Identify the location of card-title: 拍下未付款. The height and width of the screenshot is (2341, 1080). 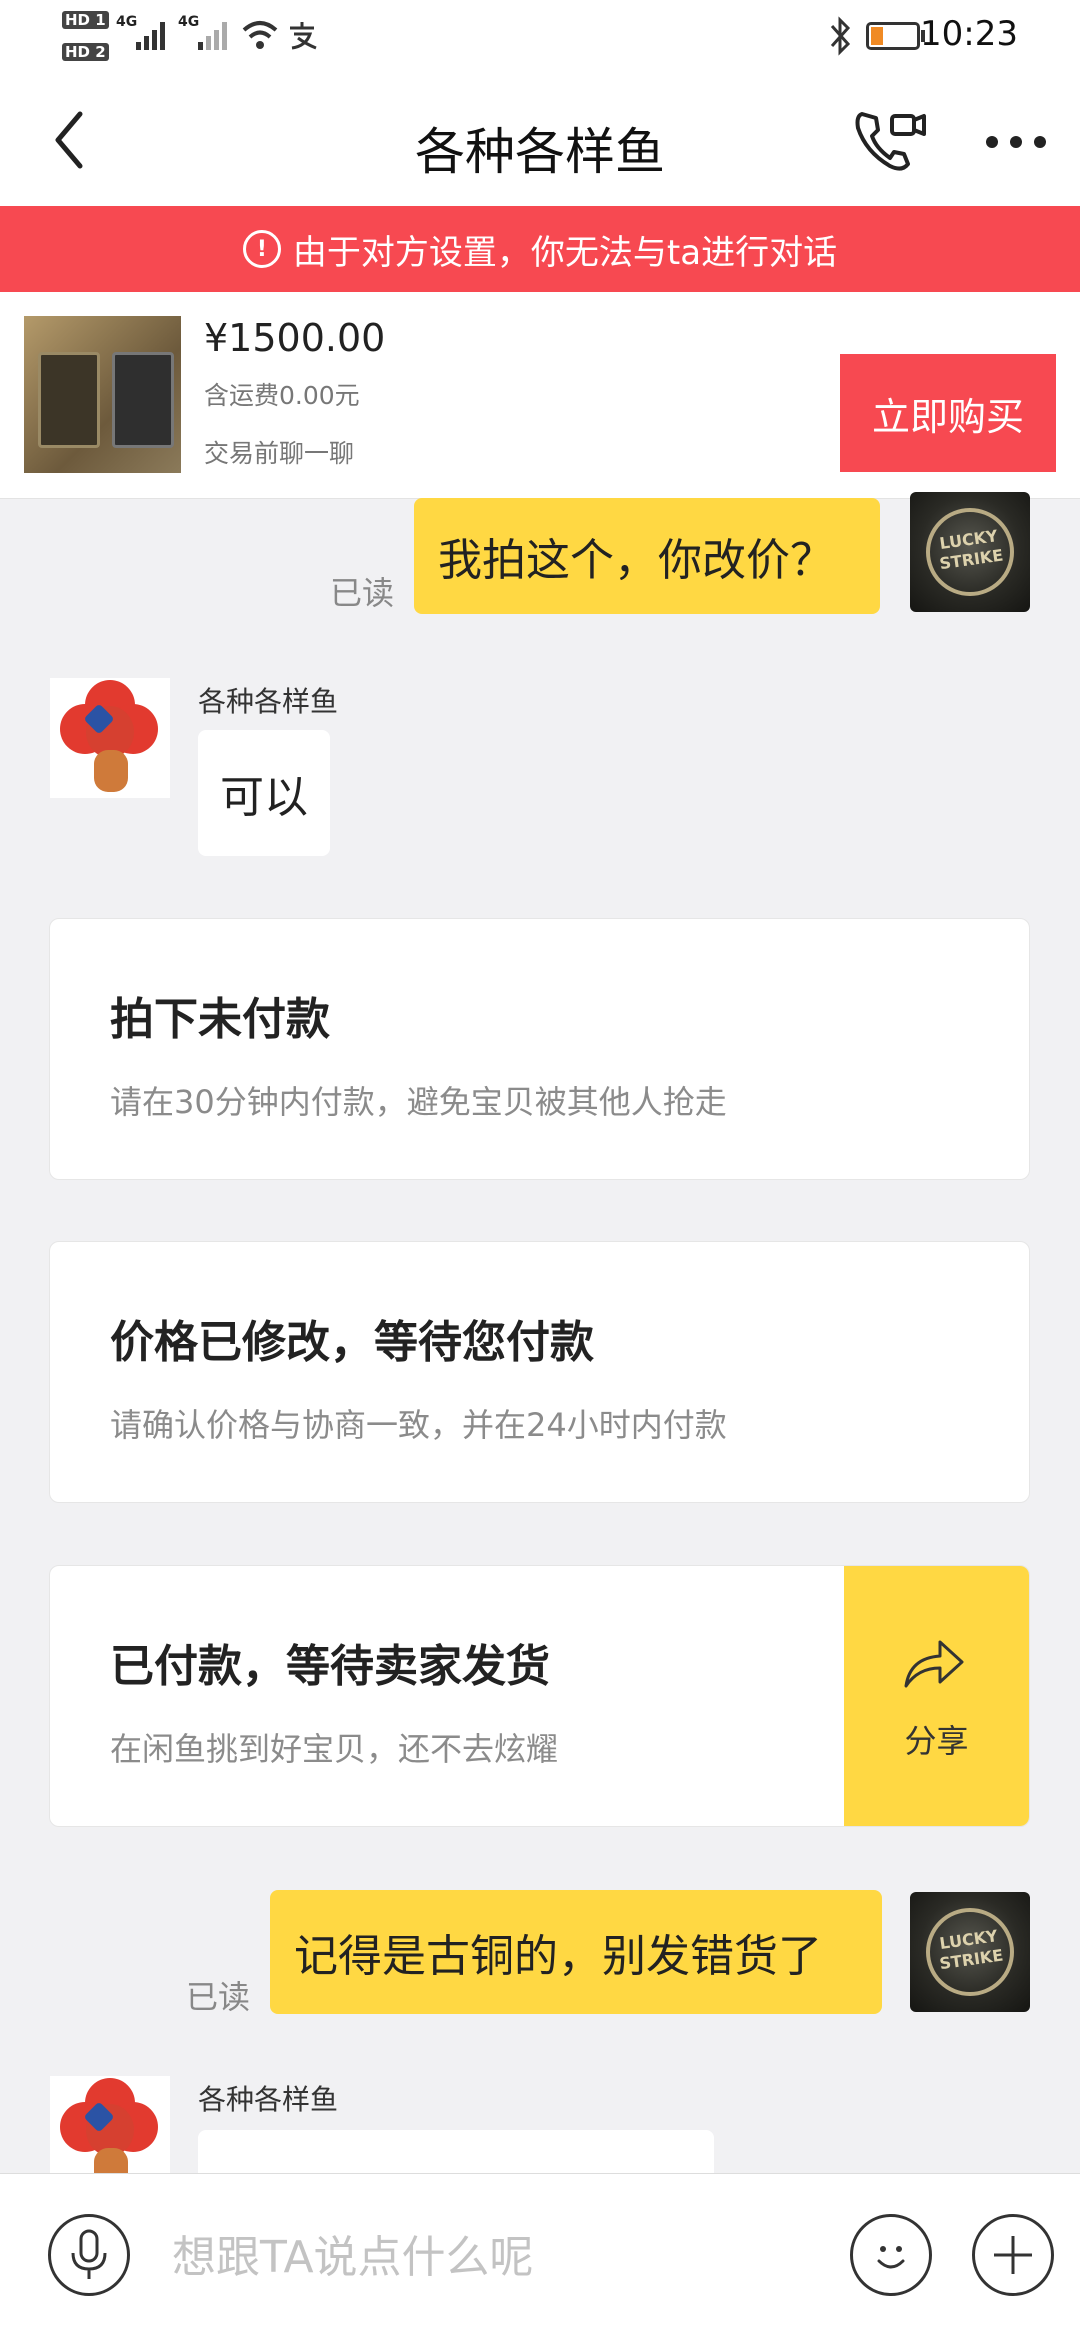
(220, 1019).